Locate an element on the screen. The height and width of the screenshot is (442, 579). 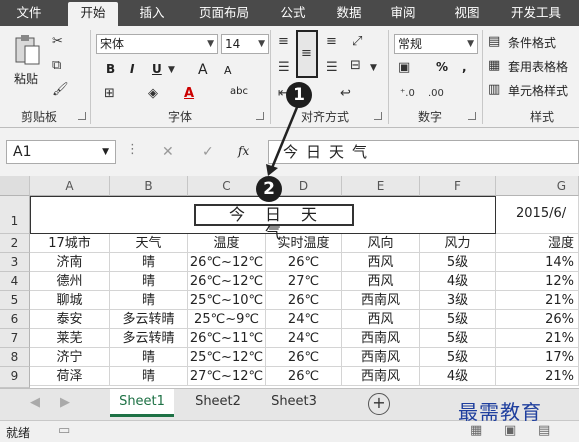
macro-record-icon: ▭ is located at coordinates (64, 431).